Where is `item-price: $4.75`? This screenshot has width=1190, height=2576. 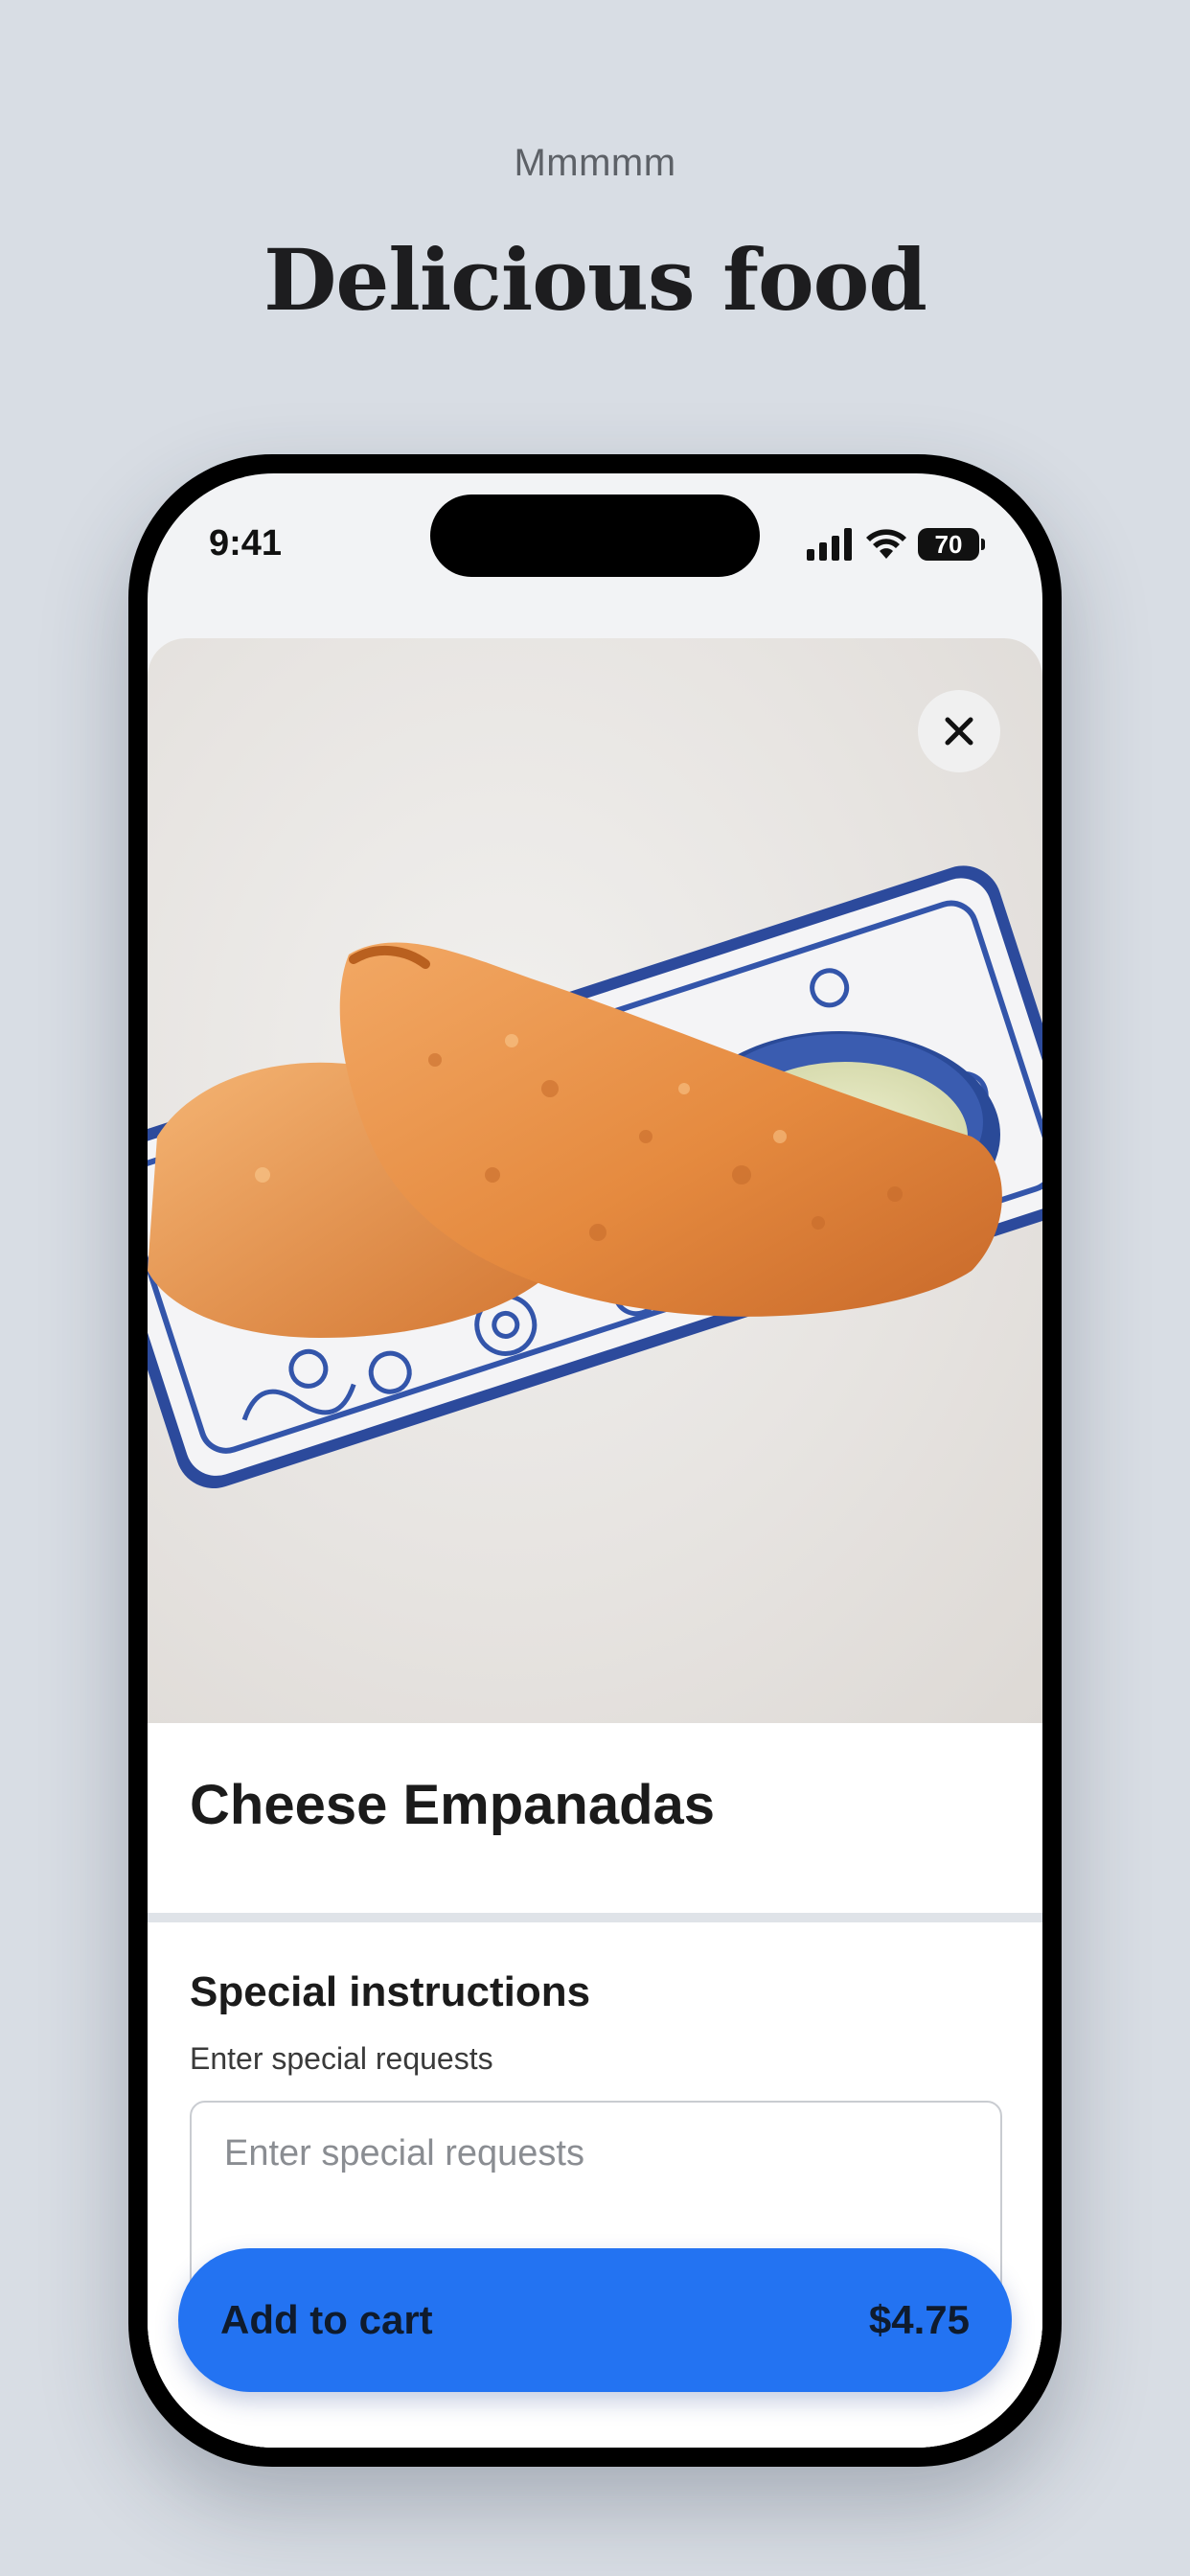
item-price: $4.75 is located at coordinates (919, 2319).